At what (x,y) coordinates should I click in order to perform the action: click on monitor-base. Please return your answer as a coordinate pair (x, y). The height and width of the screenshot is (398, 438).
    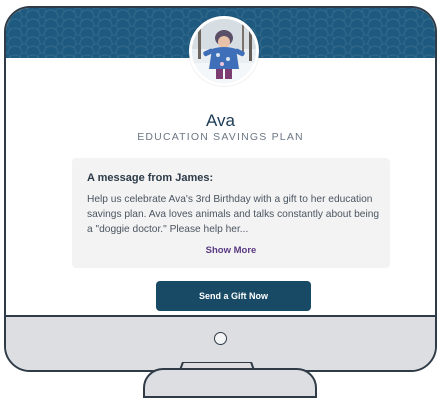
    Looking at the image, I should click on (230, 383).